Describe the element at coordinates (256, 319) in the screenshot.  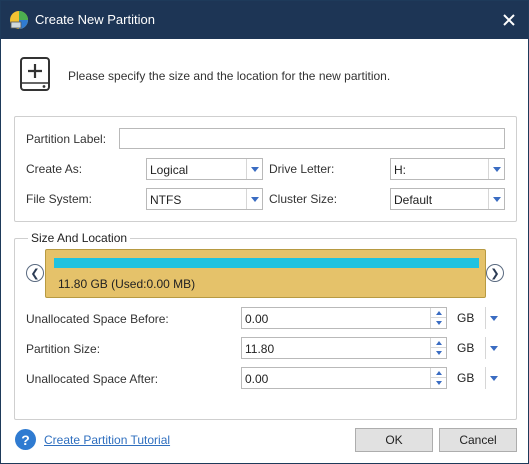
I see `unallocated-before-value: 0.00` at that location.